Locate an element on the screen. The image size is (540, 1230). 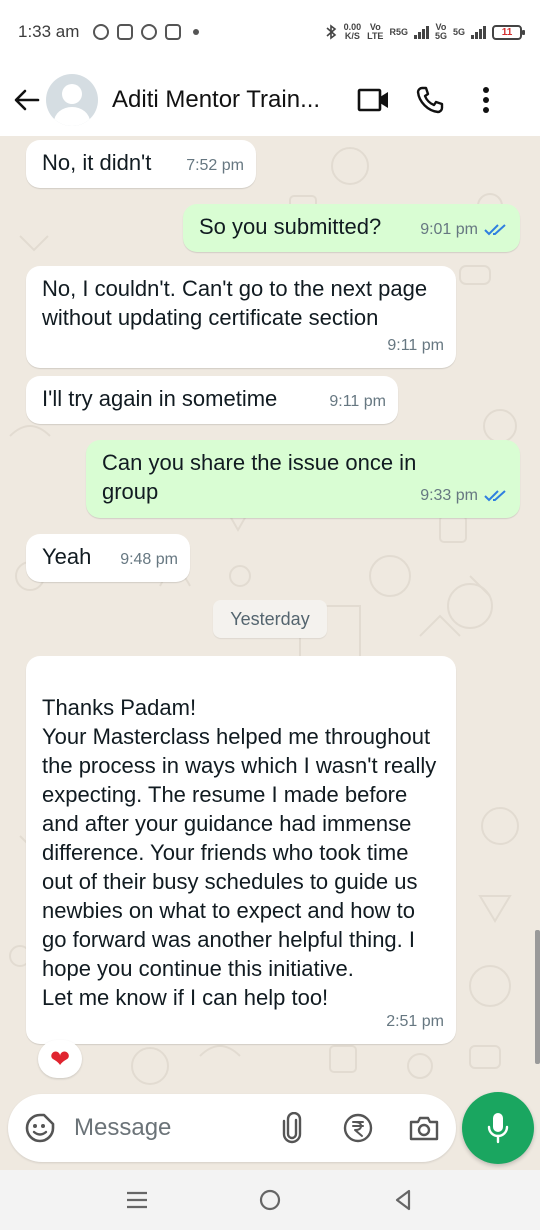
message-incoming: Yeah 9:48 pm is located at coordinates (108, 558).